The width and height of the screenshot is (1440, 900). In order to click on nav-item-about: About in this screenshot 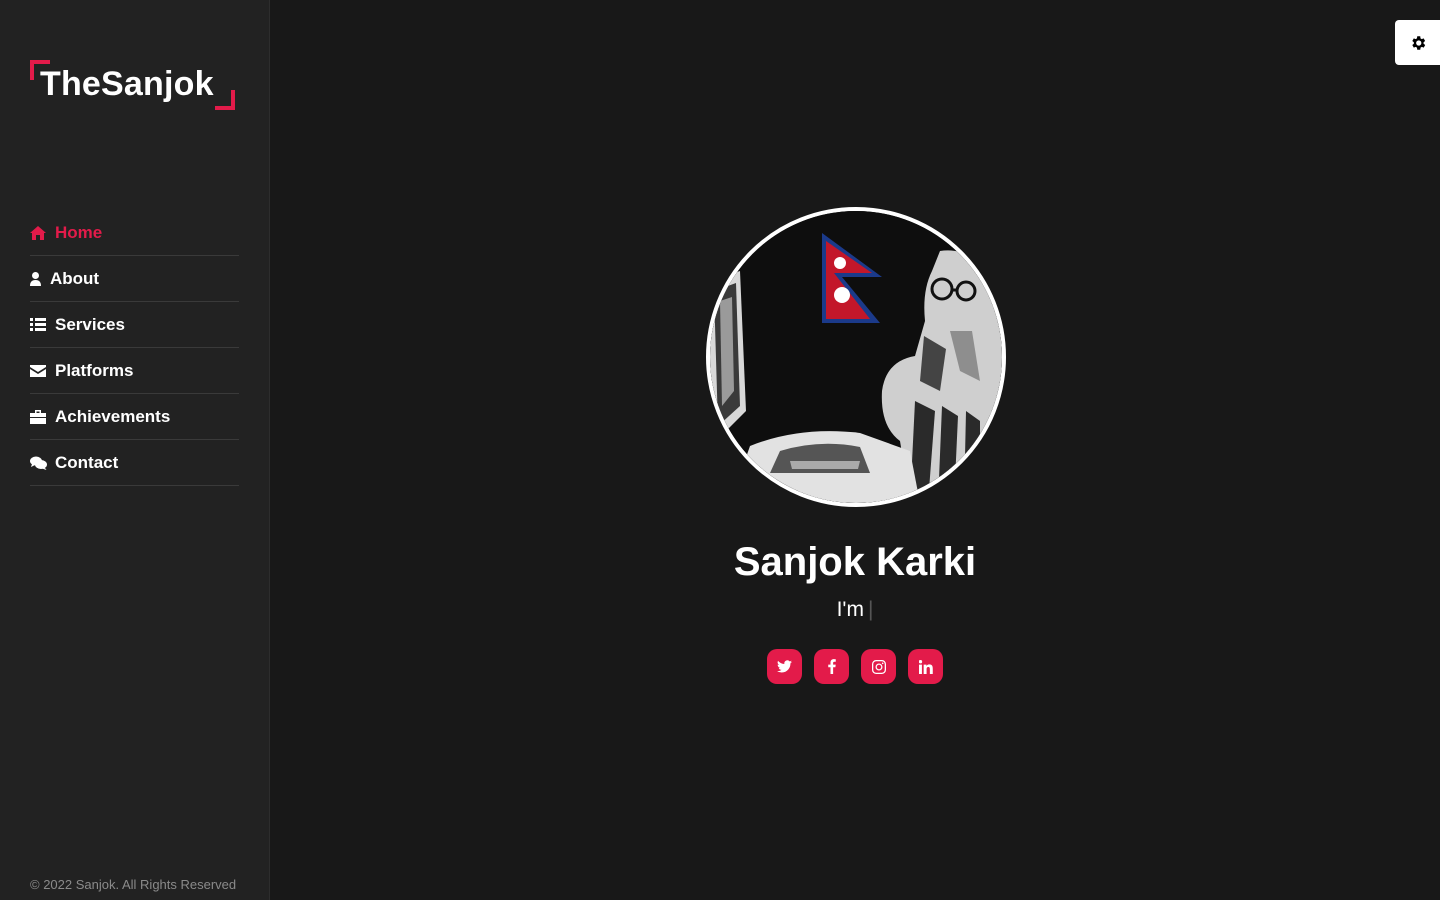, I will do `click(134, 279)`.